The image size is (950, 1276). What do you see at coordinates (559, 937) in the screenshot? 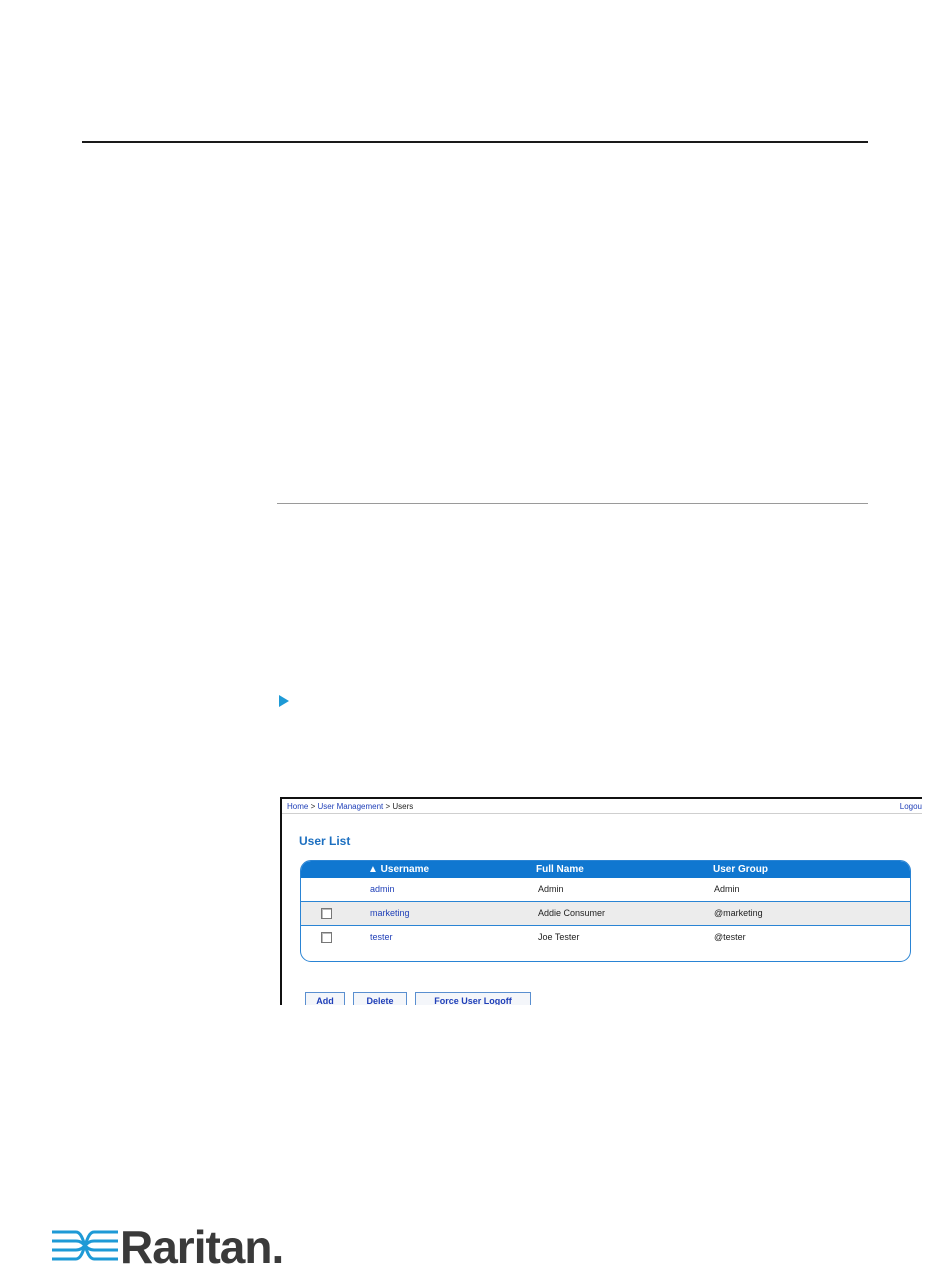
I see `full-name-cell: Joe Tester` at bounding box center [559, 937].